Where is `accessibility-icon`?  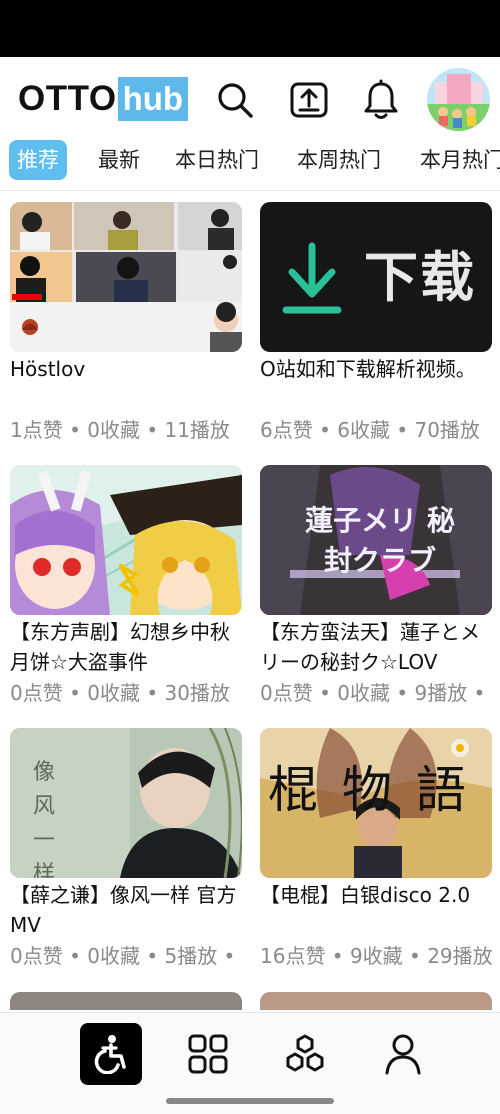
accessibility-icon is located at coordinates (110, 1054).